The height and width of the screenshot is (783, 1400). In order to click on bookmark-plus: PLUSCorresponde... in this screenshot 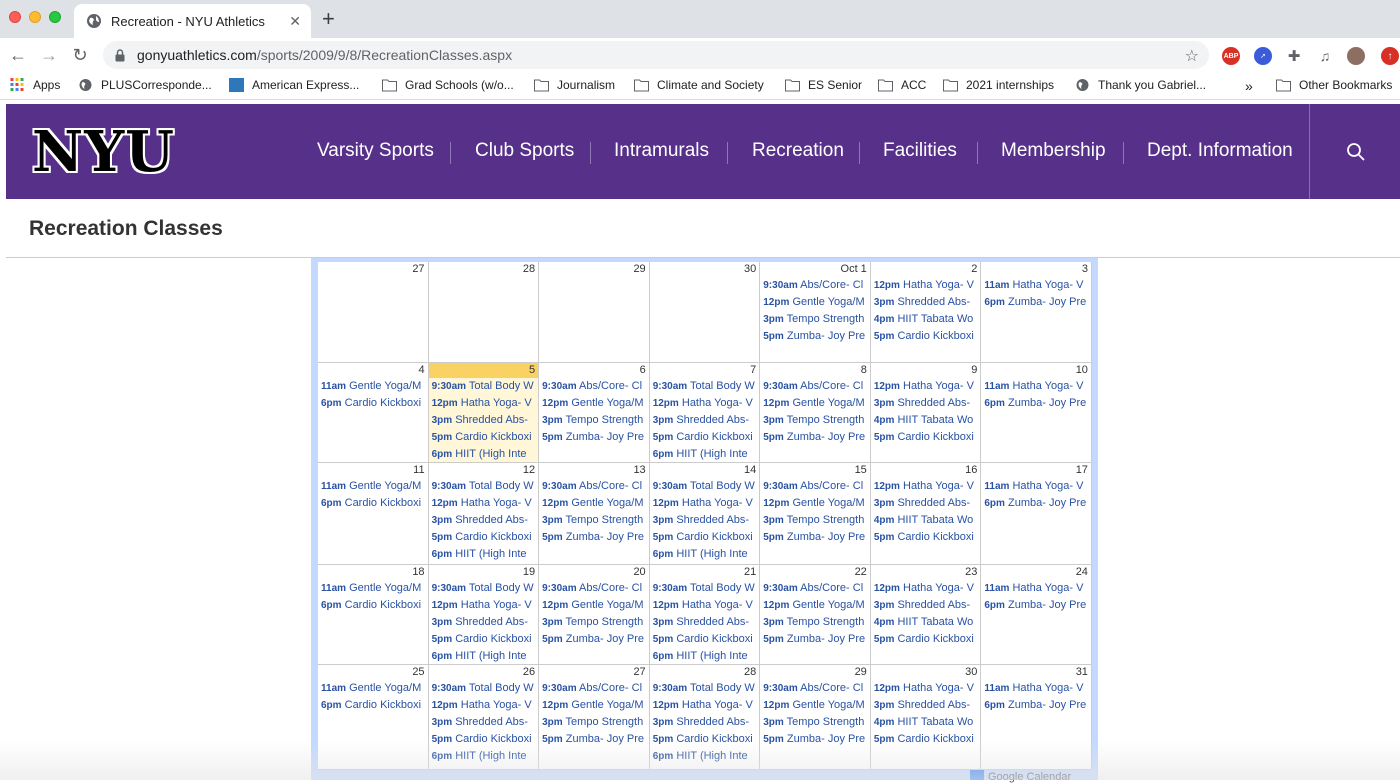, I will do `click(145, 85)`.